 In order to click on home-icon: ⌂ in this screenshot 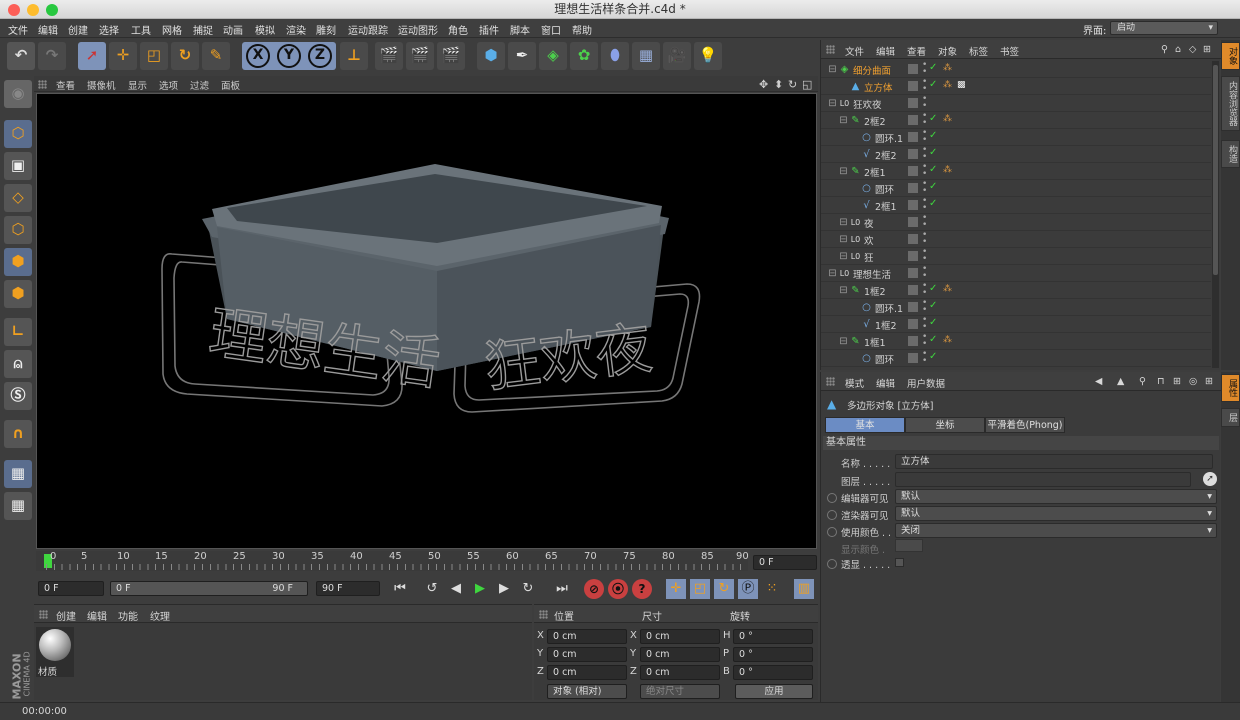, I will do `click(1178, 49)`.